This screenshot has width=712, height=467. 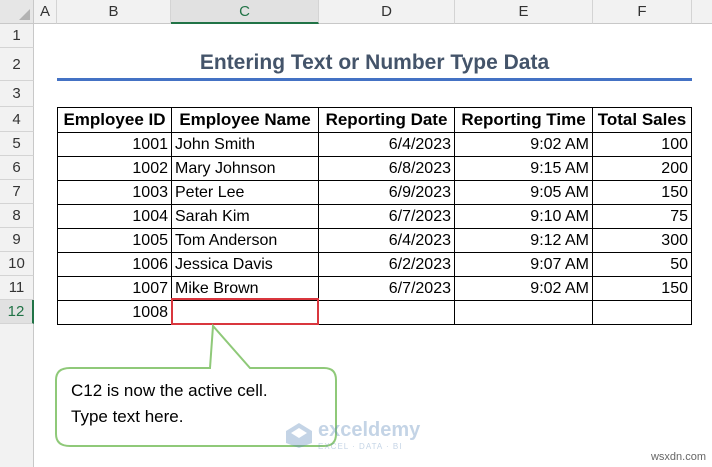 What do you see at coordinates (245, 120) in the screenshot?
I see `table-header-employee-name: Employee Name` at bounding box center [245, 120].